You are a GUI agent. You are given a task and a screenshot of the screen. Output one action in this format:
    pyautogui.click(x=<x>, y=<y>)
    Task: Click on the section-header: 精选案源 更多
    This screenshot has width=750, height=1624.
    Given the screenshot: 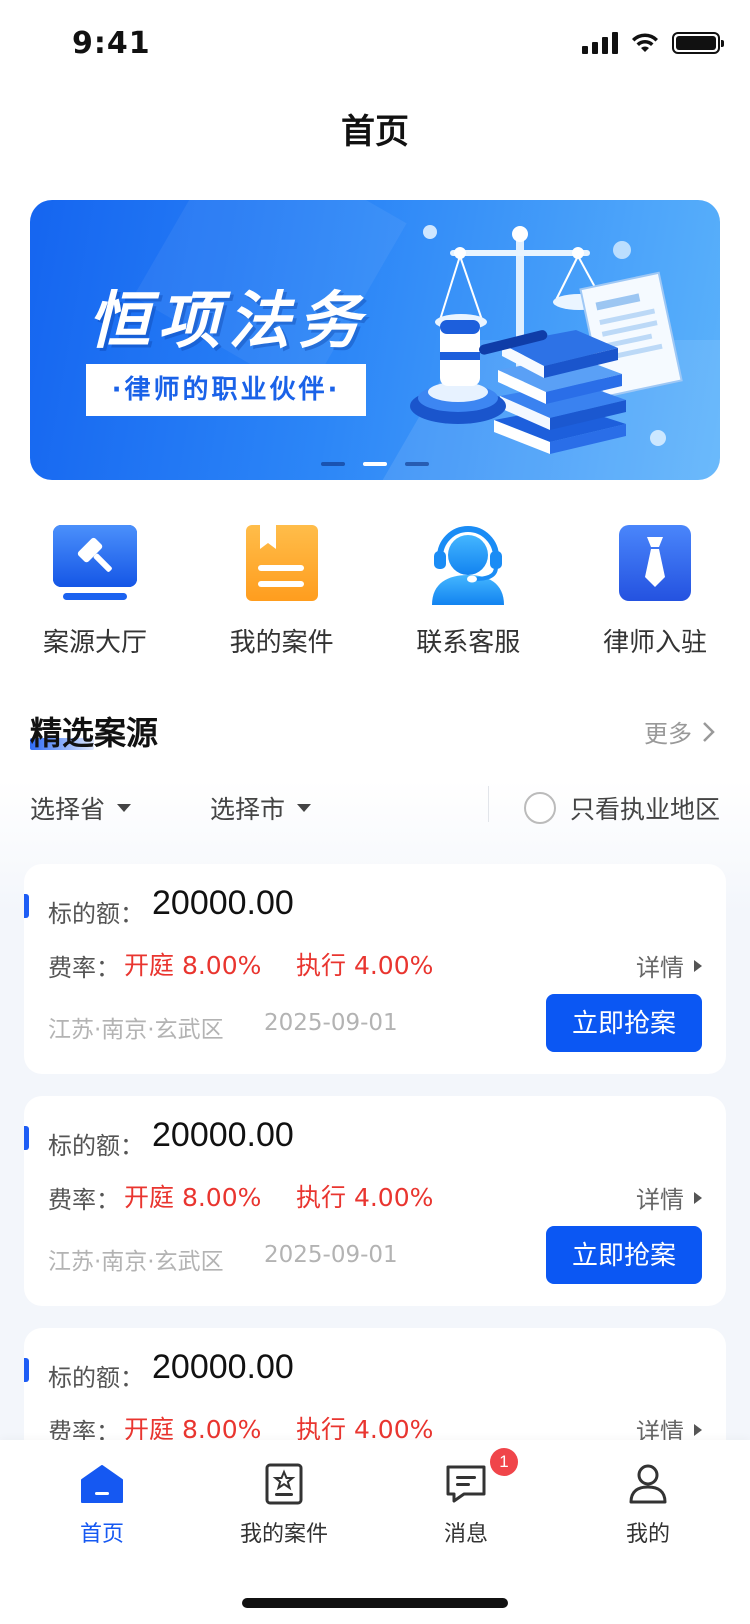 What is the action you would take?
    pyautogui.click(x=375, y=733)
    